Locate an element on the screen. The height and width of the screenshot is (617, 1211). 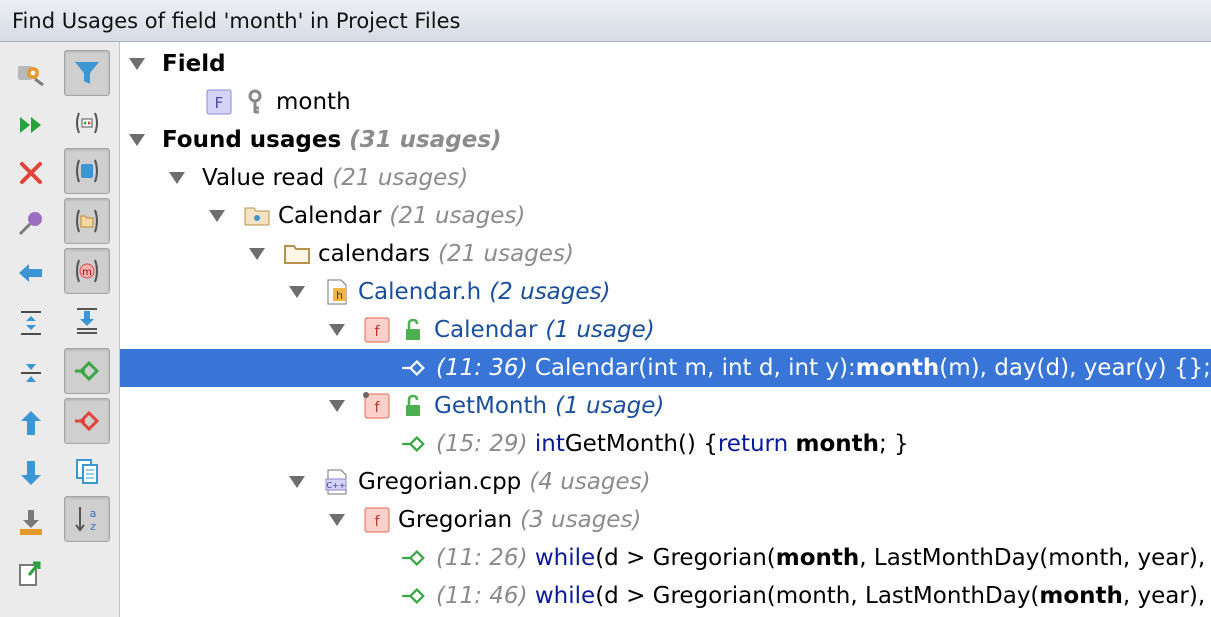
usage-location: (11: 36) is located at coordinates (482, 368).